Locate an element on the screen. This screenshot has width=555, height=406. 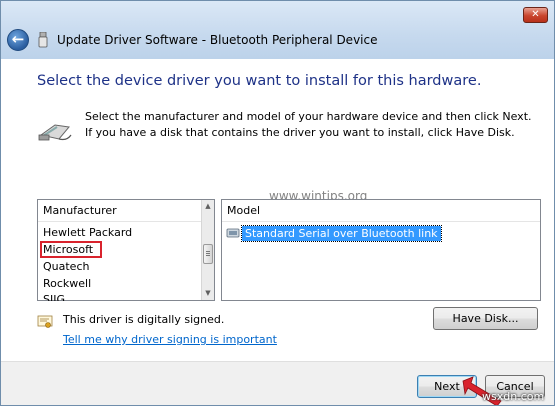
model-item-label: Standard Serial over Bluetooth link is located at coordinates (341, 233).